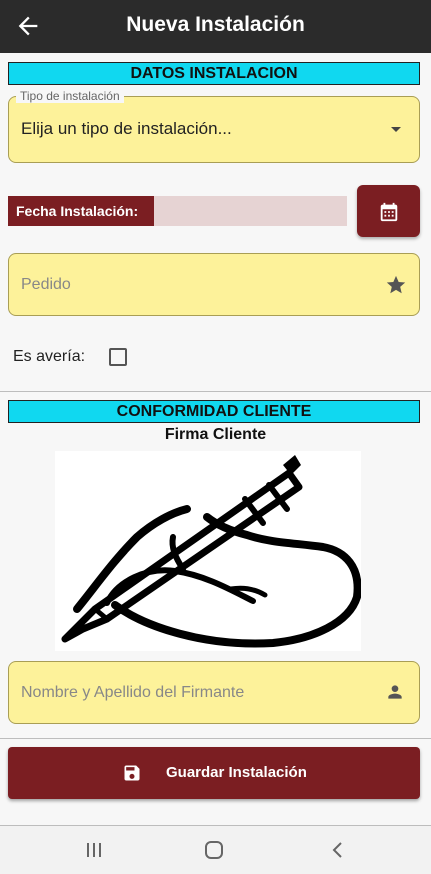 The image size is (431, 874). I want to click on section-header-conformidad: CONFORMIDAD CLIENTE, so click(214, 411).